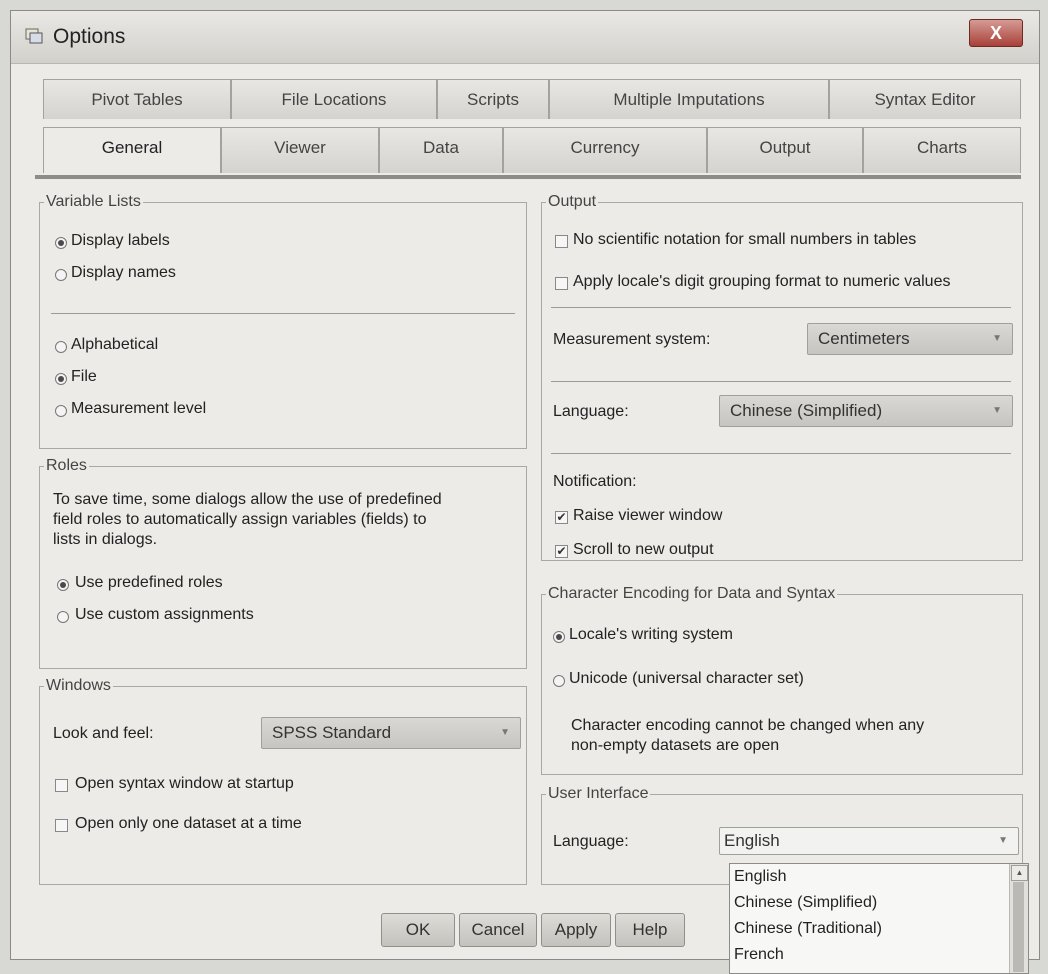 The height and width of the screenshot is (974, 1048). I want to click on tab-currency: Currency, so click(605, 150).